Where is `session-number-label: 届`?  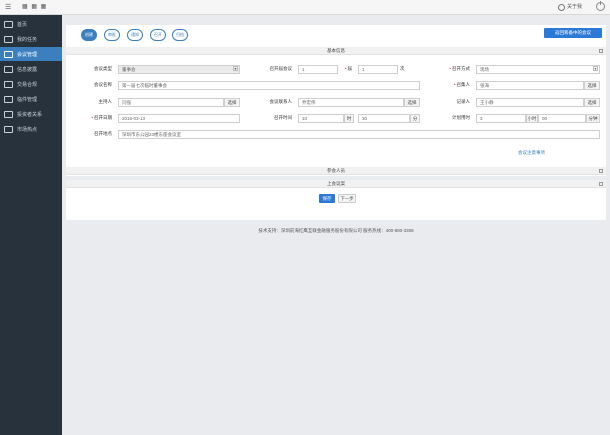
session-number-label: 届 is located at coordinates (346, 69).